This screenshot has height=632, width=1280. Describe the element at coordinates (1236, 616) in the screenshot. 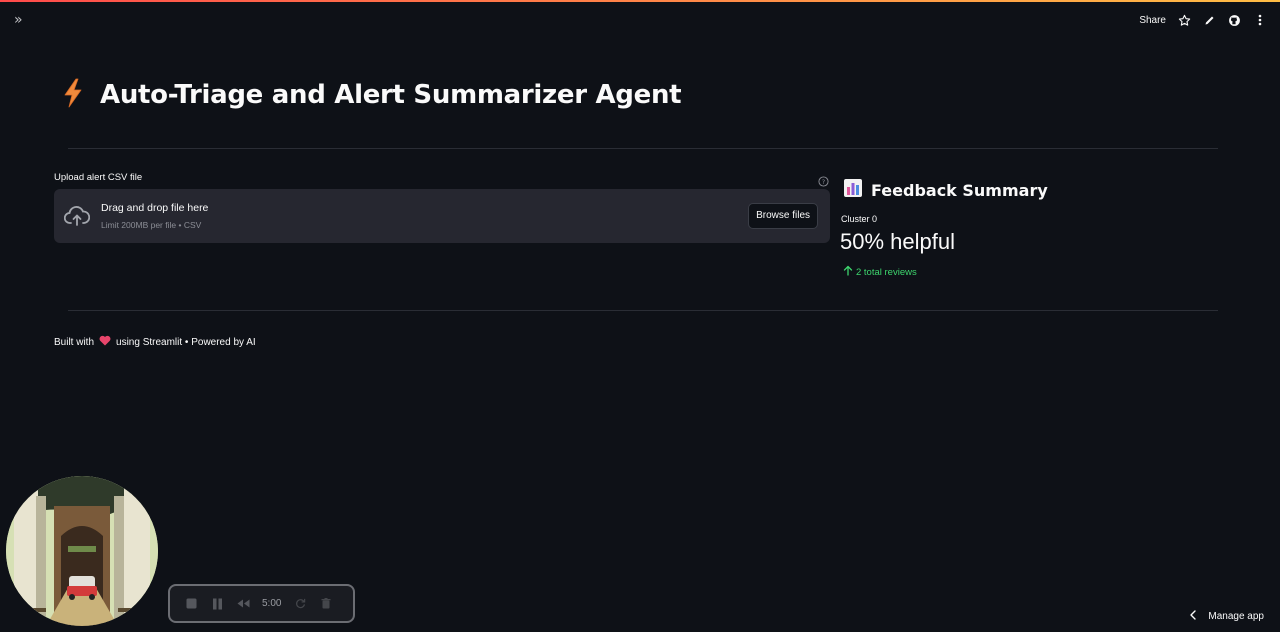

I see `manage-app-label: Manage app` at that location.